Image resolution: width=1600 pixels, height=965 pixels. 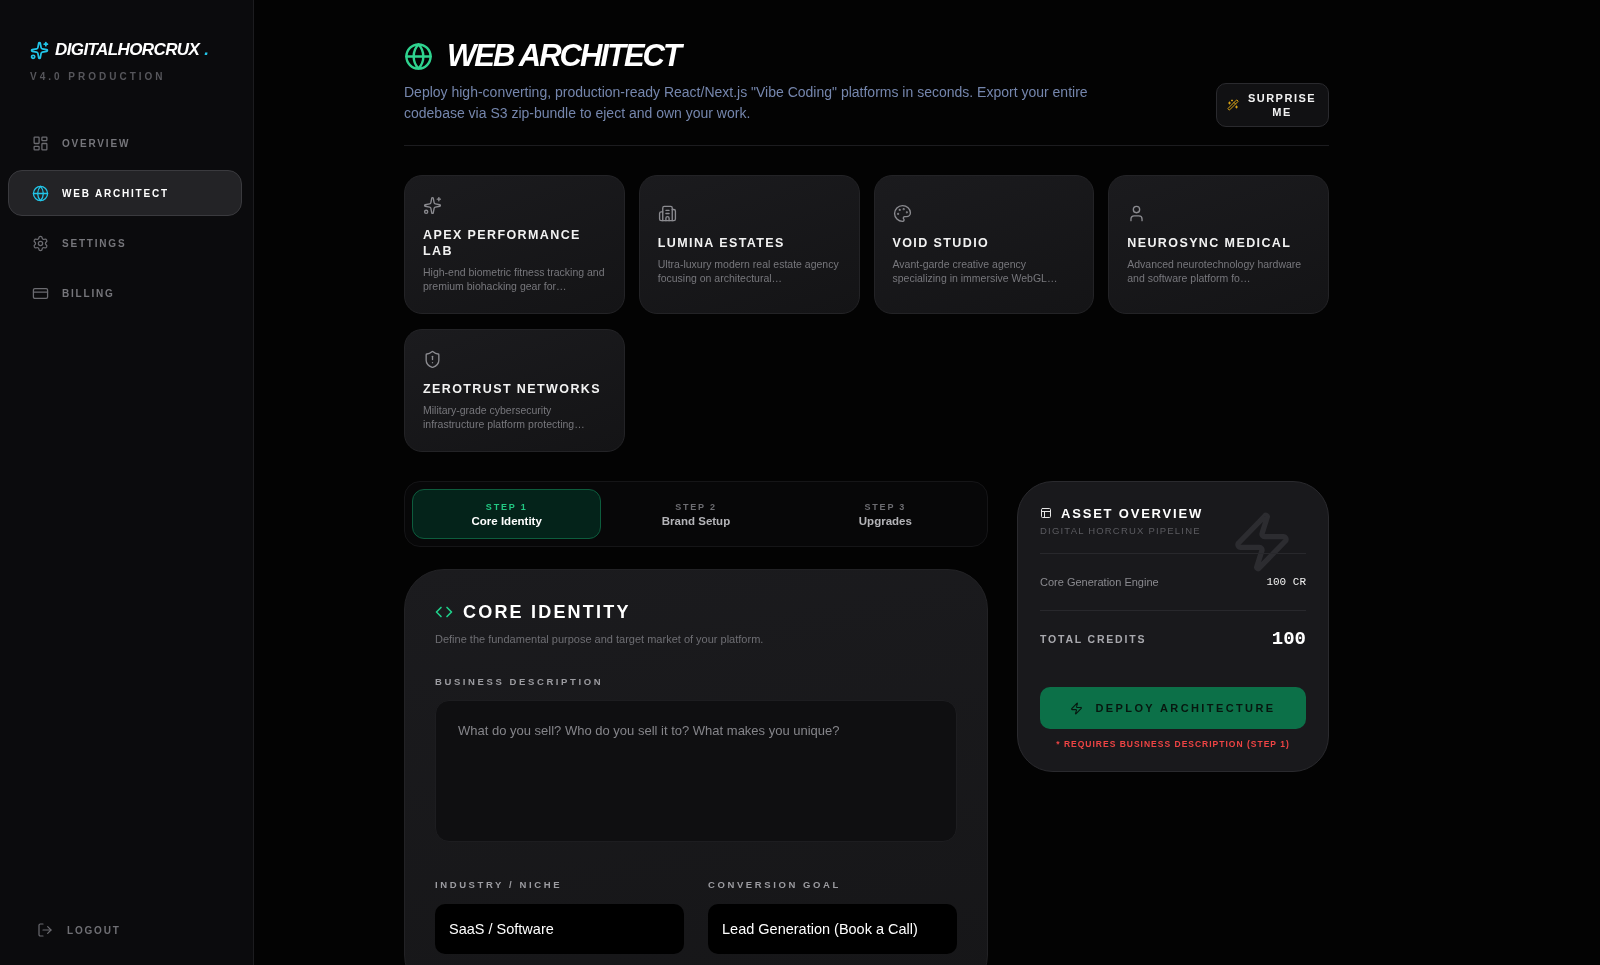 What do you see at coordinates (696, 514) in the screenshot?
I see `step-tab: STEP 2 Brand Setup` at bounding box center [696, 514].